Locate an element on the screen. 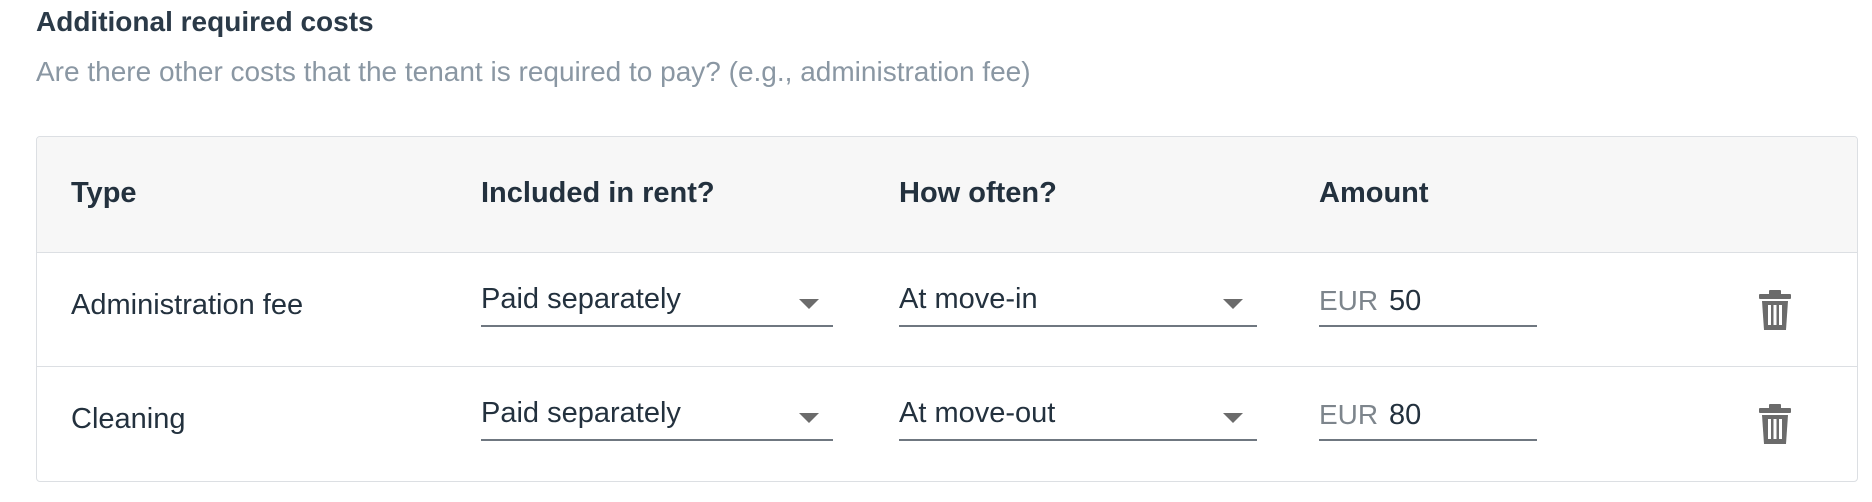 The width and height of the screenshot is (1872, 502). cost-type: Administration fee is located at coordinates (187, 305).